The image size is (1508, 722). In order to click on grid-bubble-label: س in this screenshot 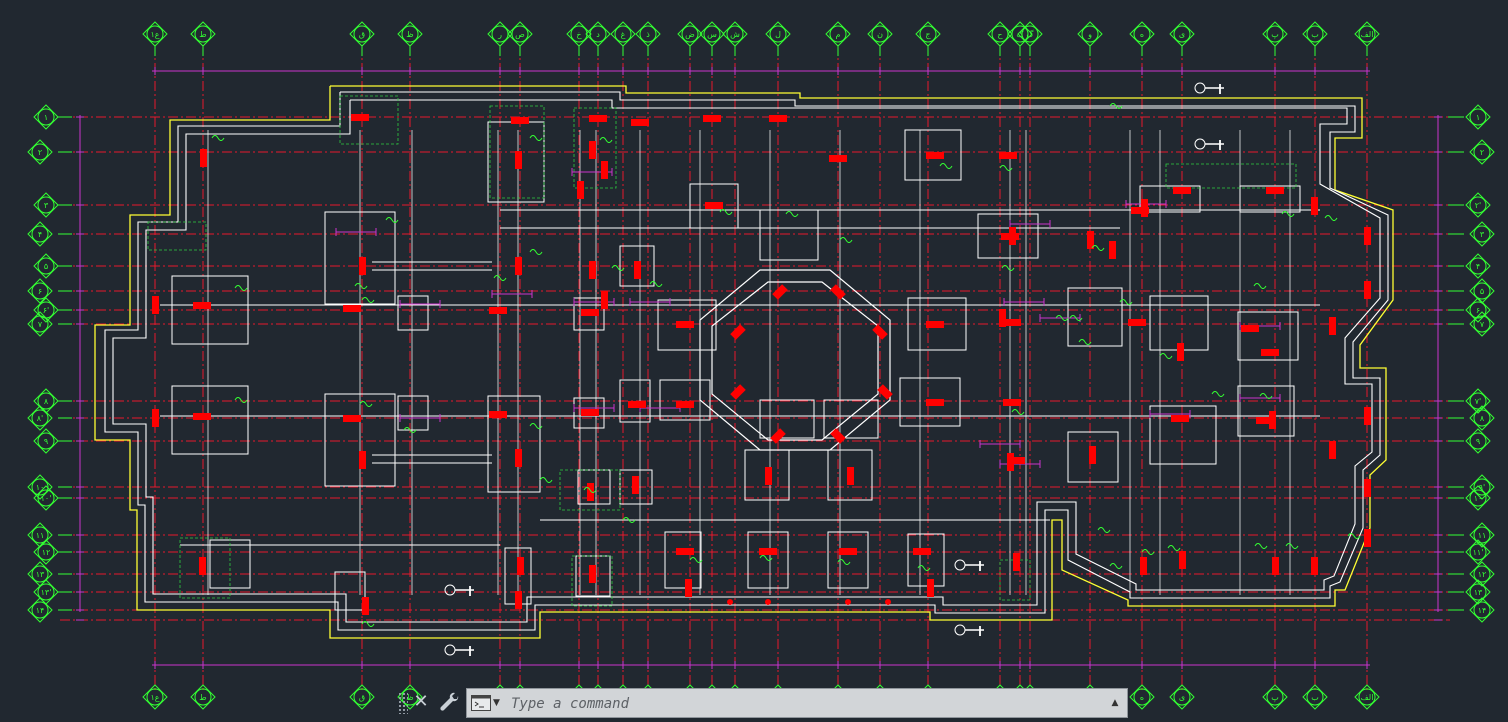, I will do `click(712, 34)`.